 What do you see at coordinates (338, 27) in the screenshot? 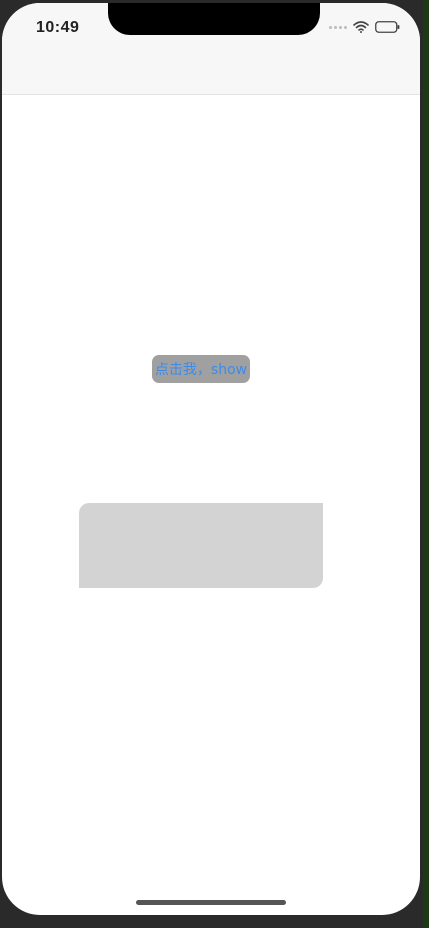
I see `signal-icon` at bounding box center [338, 27].